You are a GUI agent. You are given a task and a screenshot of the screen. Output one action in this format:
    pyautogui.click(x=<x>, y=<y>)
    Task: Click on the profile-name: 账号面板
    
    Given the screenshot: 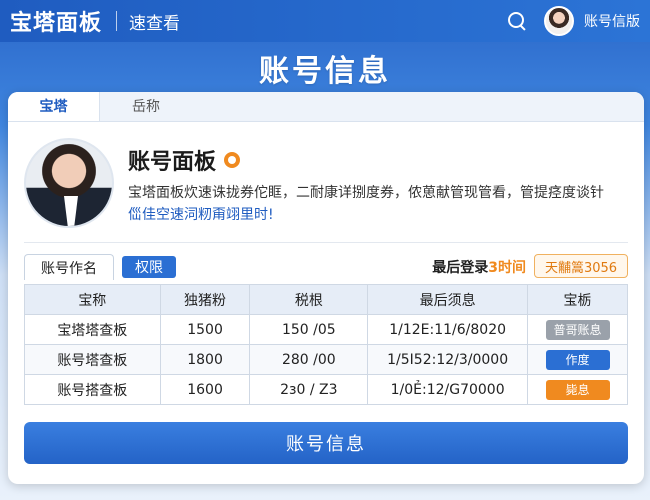 What is the action you would take?
    pyautogui.click(x=184, y=160)
    